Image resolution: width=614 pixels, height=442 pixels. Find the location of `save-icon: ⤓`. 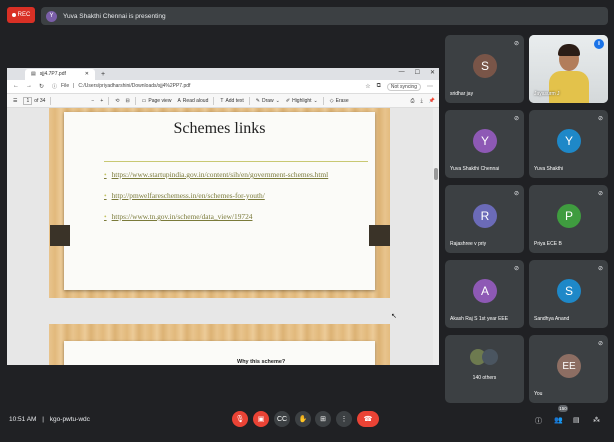

save-icon: ⤓ is located at coordinates (422, 101).